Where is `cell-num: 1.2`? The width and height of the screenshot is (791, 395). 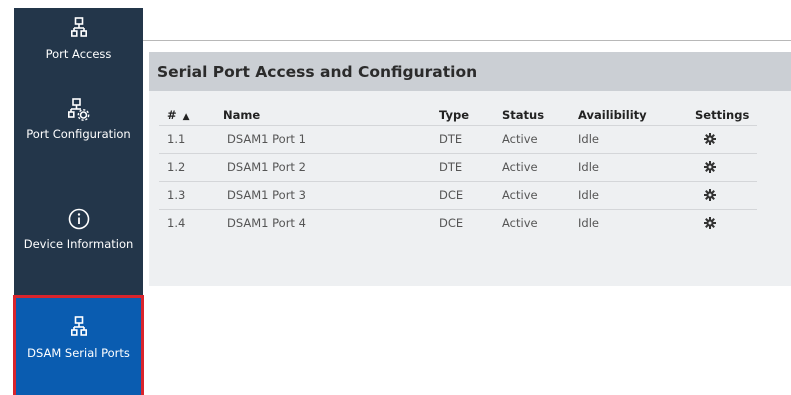
cell-num: 1.2 is located at coordinates (176, 167).